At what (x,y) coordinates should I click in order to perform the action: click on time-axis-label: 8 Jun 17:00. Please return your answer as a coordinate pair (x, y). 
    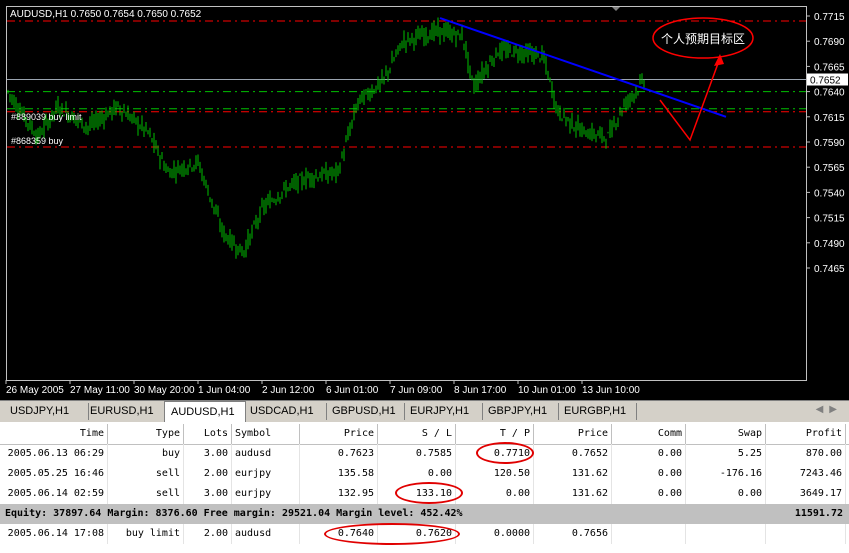
    Looking at the image, I should click on (480, 390).